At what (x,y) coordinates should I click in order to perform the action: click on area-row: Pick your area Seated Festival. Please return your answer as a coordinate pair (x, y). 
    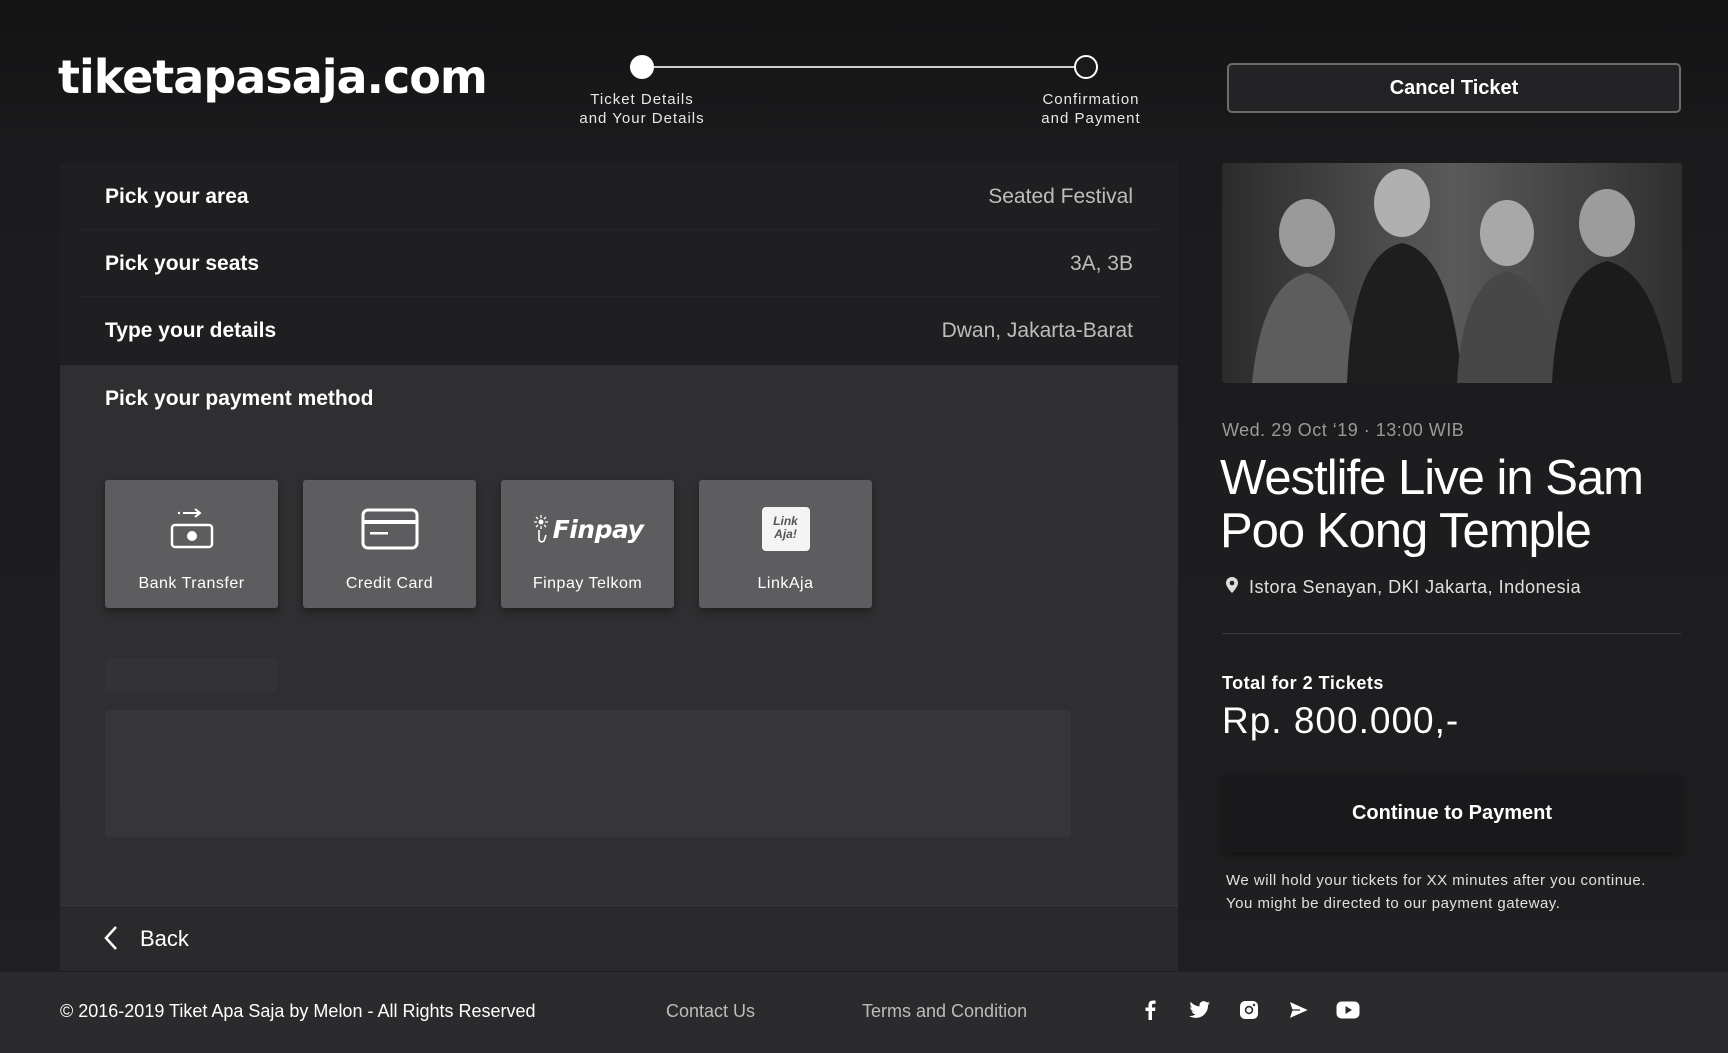
    Looking at the image, I should click on (619, 196).